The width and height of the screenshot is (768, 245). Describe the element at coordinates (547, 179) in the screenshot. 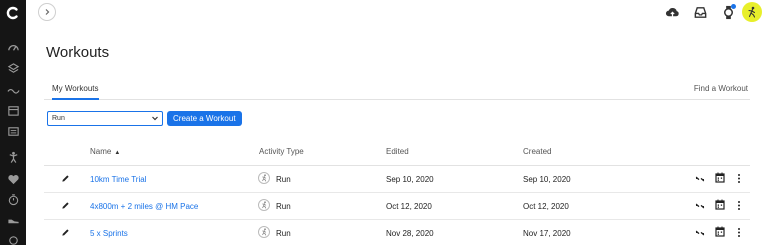

I see `created-date: Sep 10, 2020` at that location.